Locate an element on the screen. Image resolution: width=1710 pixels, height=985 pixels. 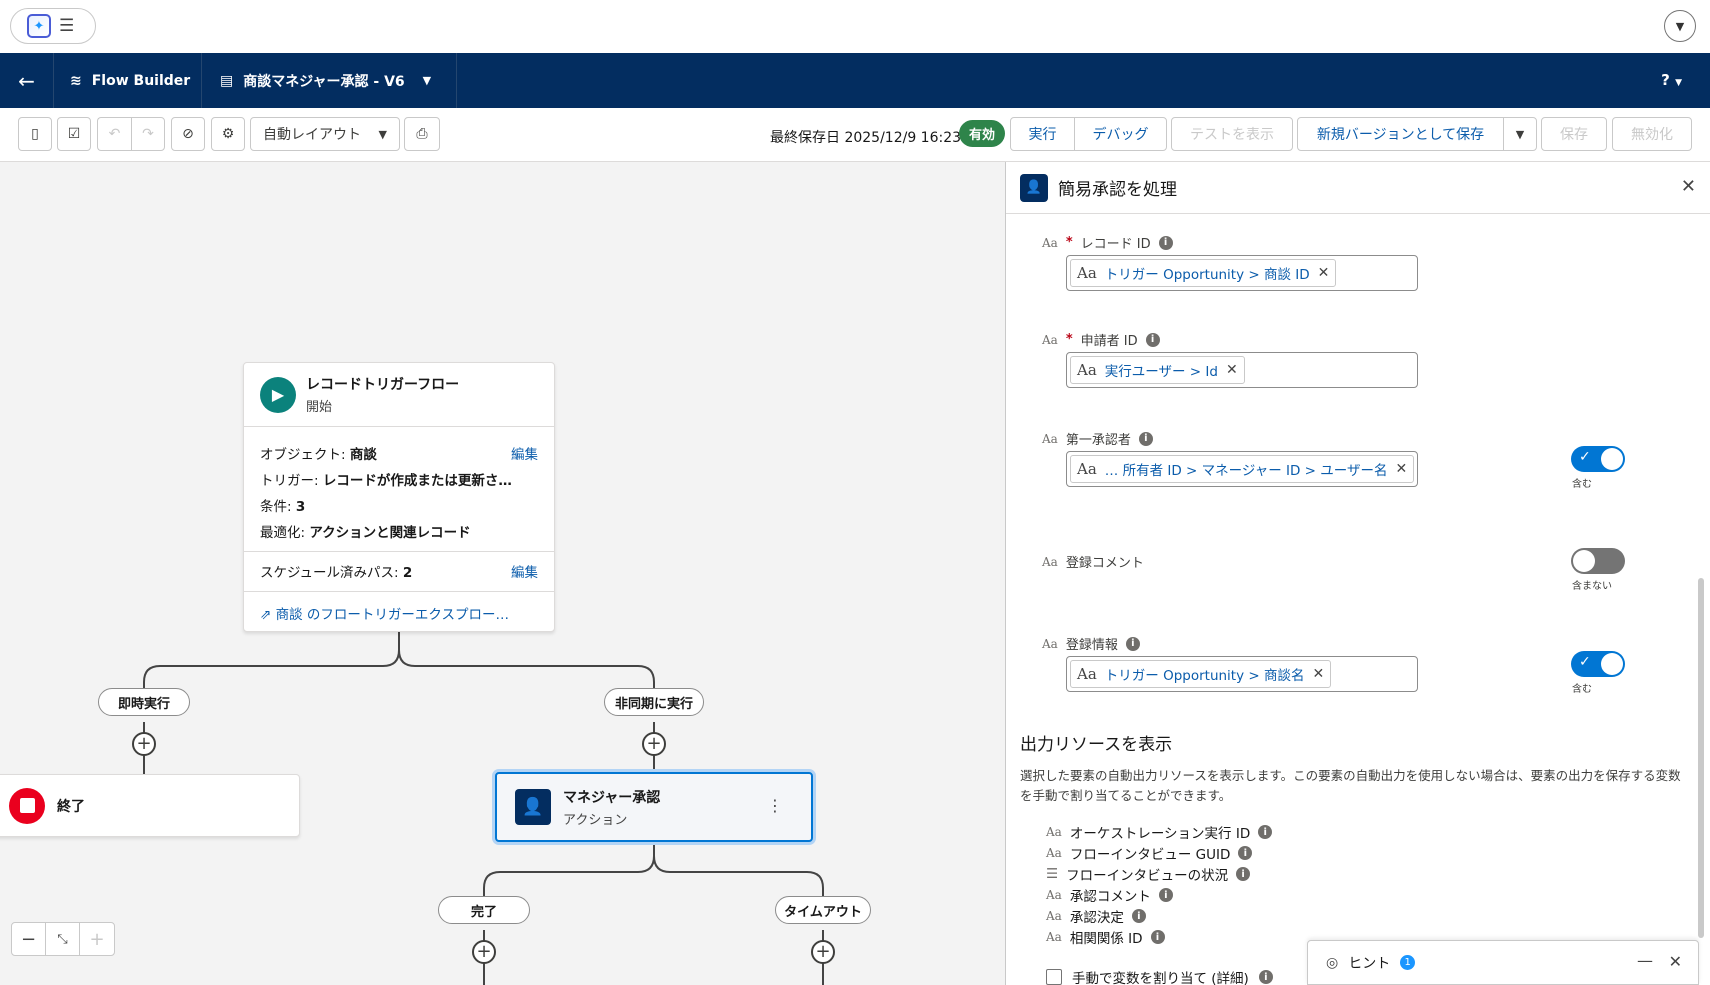
top-bar: ✦ ☰ ▼ is located at coordinates (855, 26).